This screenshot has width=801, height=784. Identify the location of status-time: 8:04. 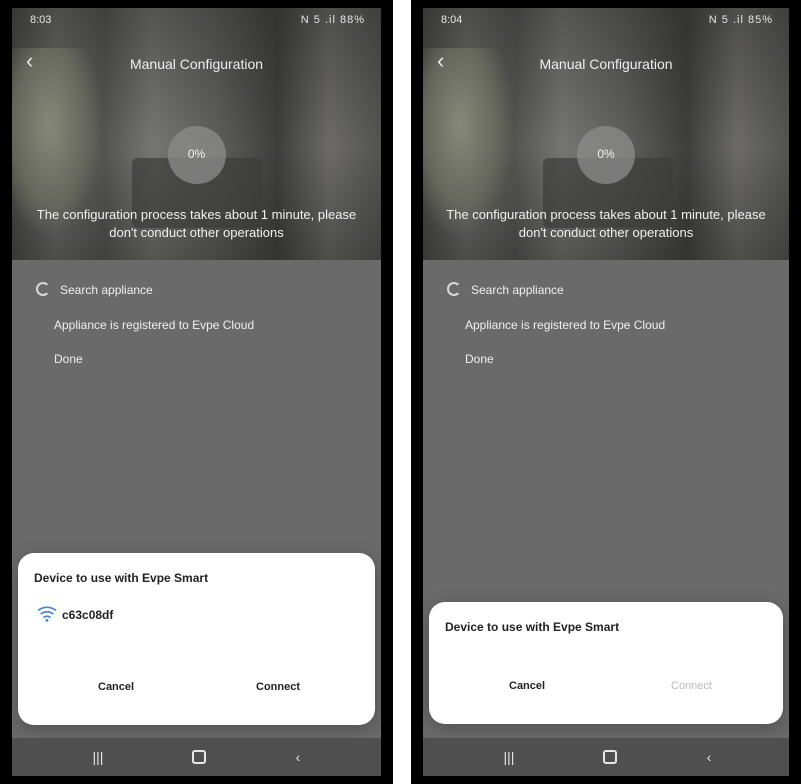
(452, 20).